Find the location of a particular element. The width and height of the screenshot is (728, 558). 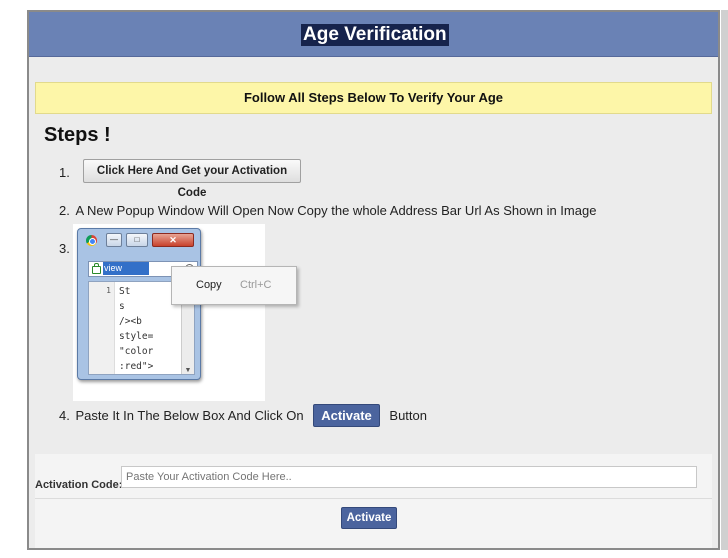

step-3: 3. is located at coordinates (64, 248).